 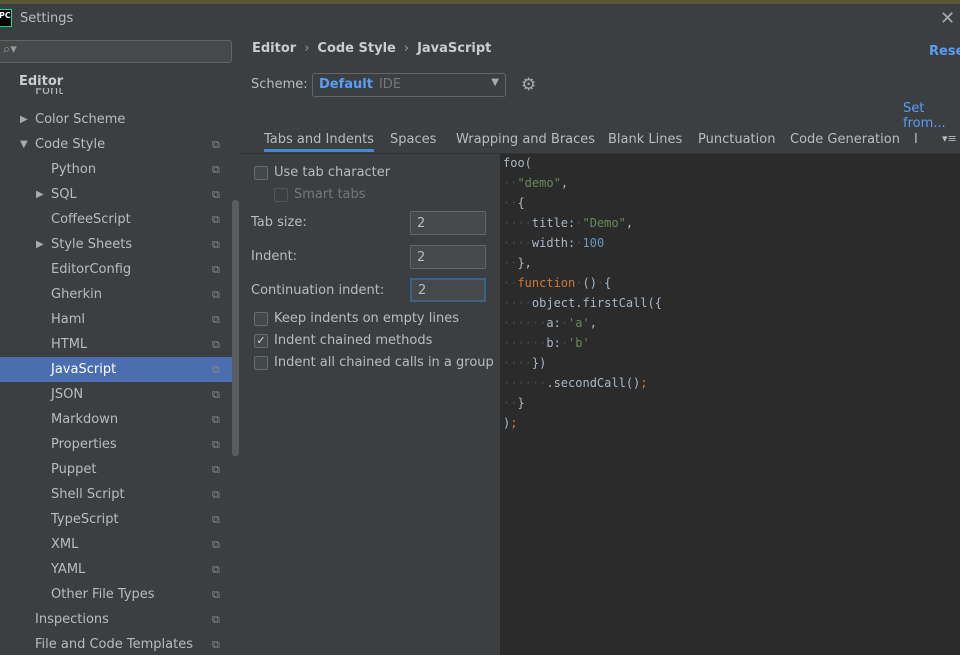 I want to click on sidebar-item-label: TypeScript, so click(x=85, y=519).